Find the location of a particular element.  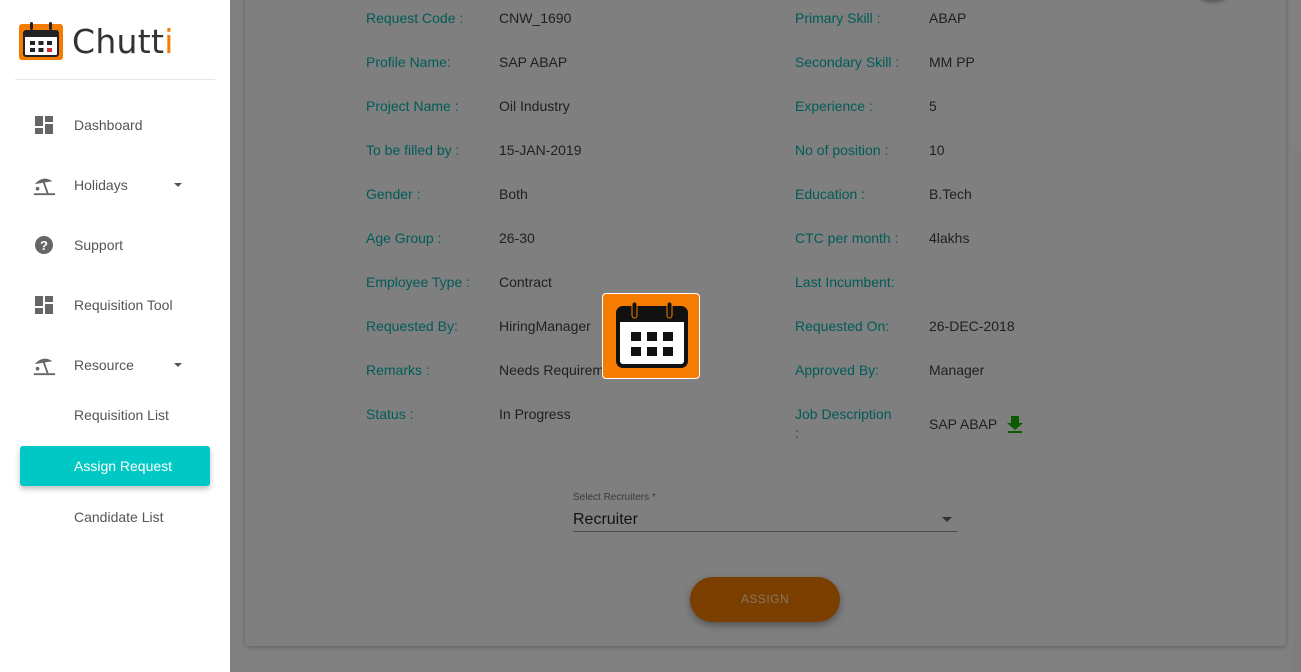

recruiter-select-value: Recruiter is located at coordinates (605, 519).